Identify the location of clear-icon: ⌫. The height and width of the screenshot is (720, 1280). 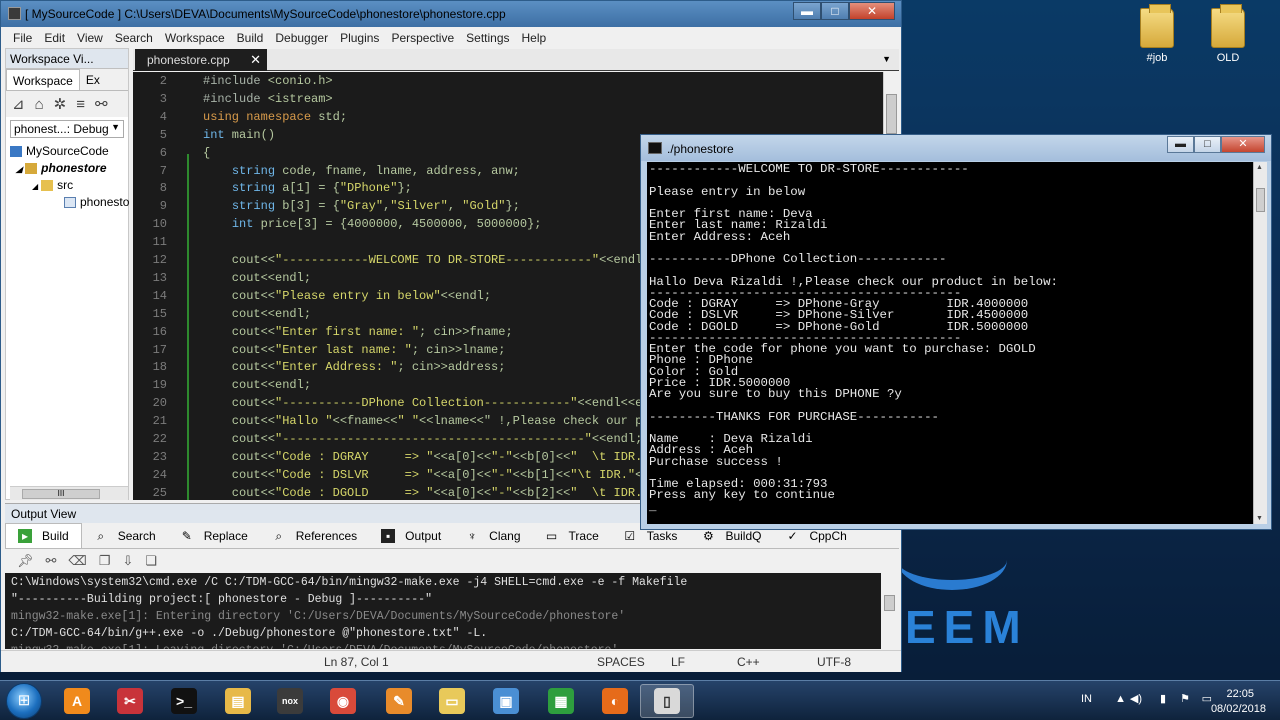
(77, 561).